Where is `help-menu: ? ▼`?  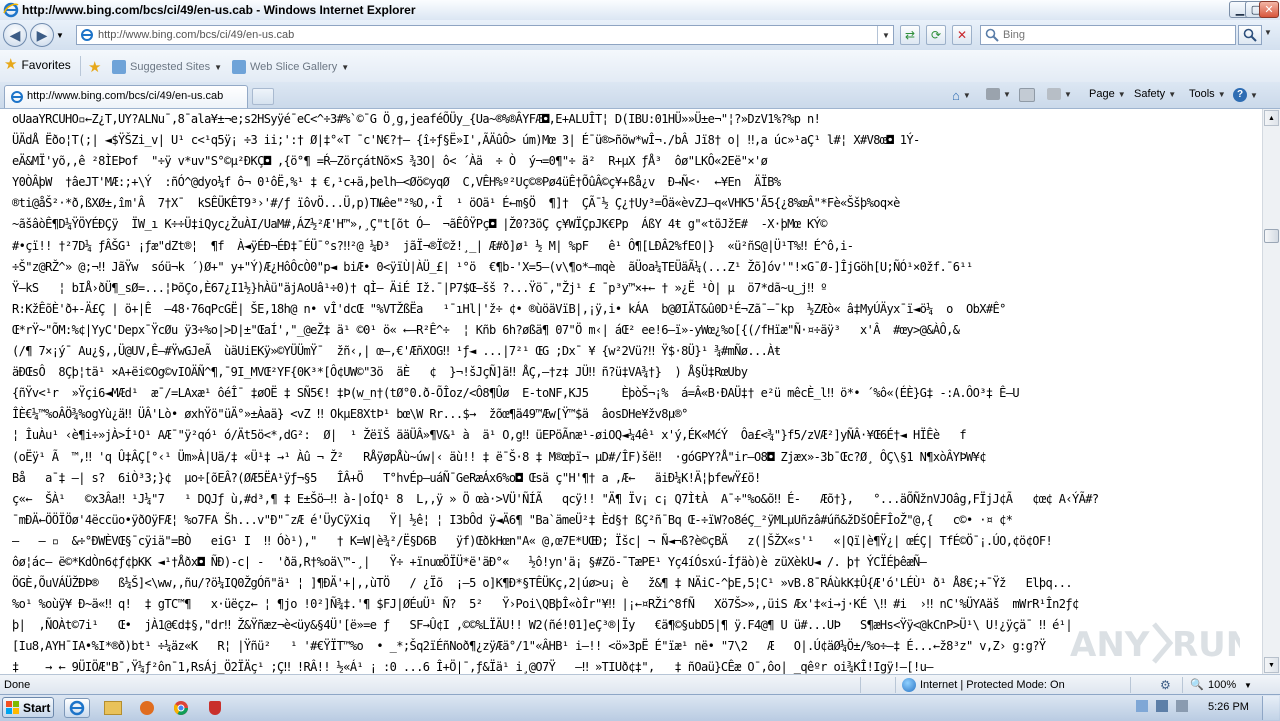
help-menu: ? ▼ is located at coordinates (1245, 95).